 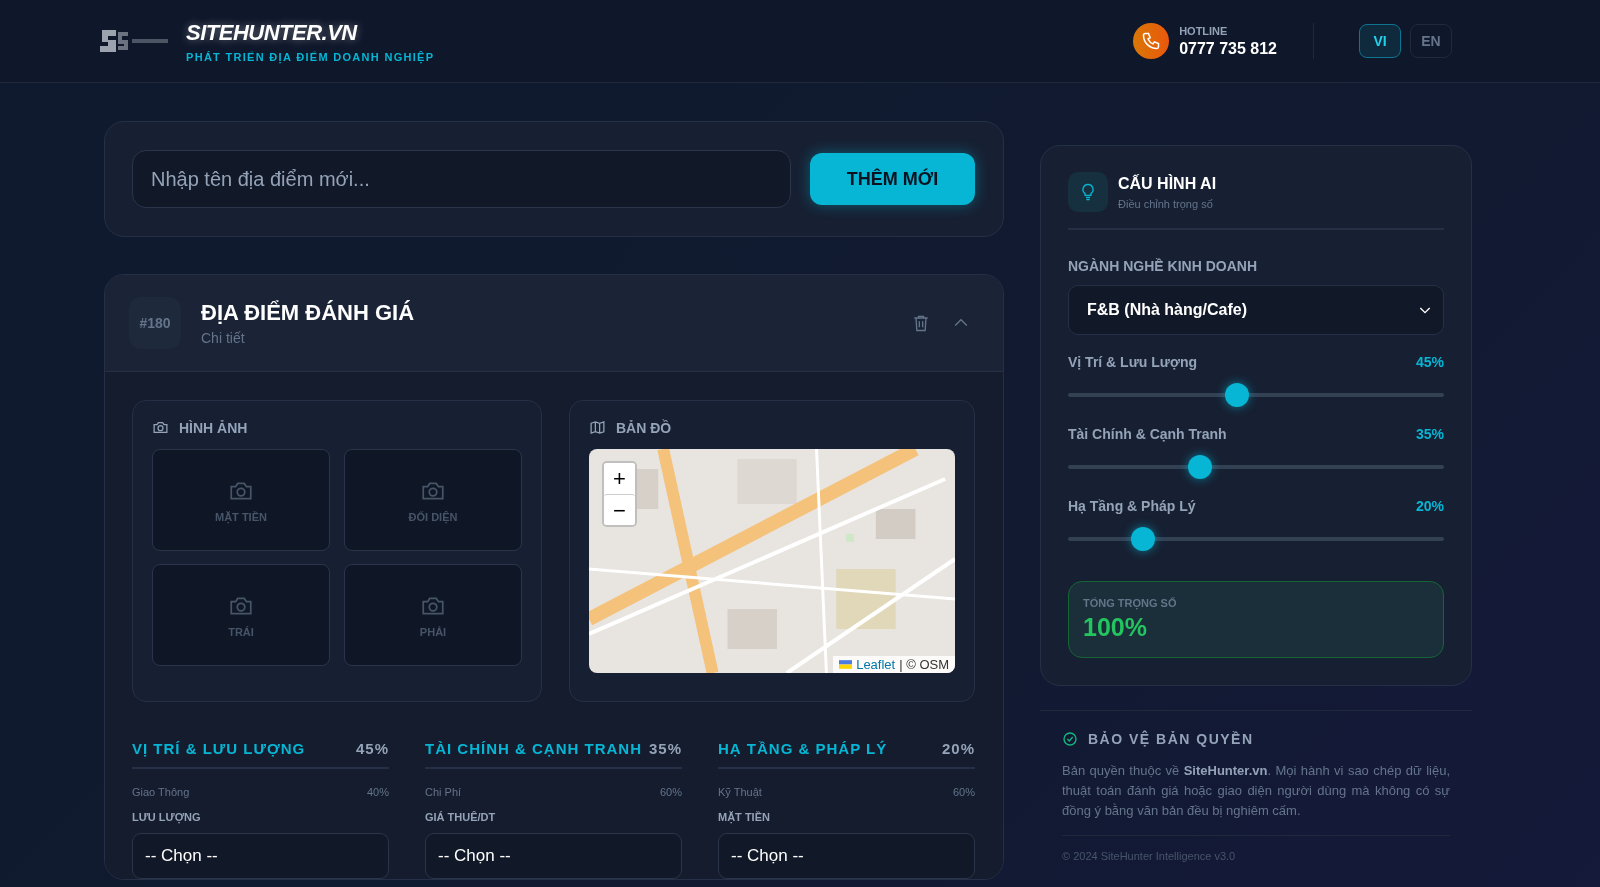 I want to click on language-button: EN, so click(x=1431, y=41).